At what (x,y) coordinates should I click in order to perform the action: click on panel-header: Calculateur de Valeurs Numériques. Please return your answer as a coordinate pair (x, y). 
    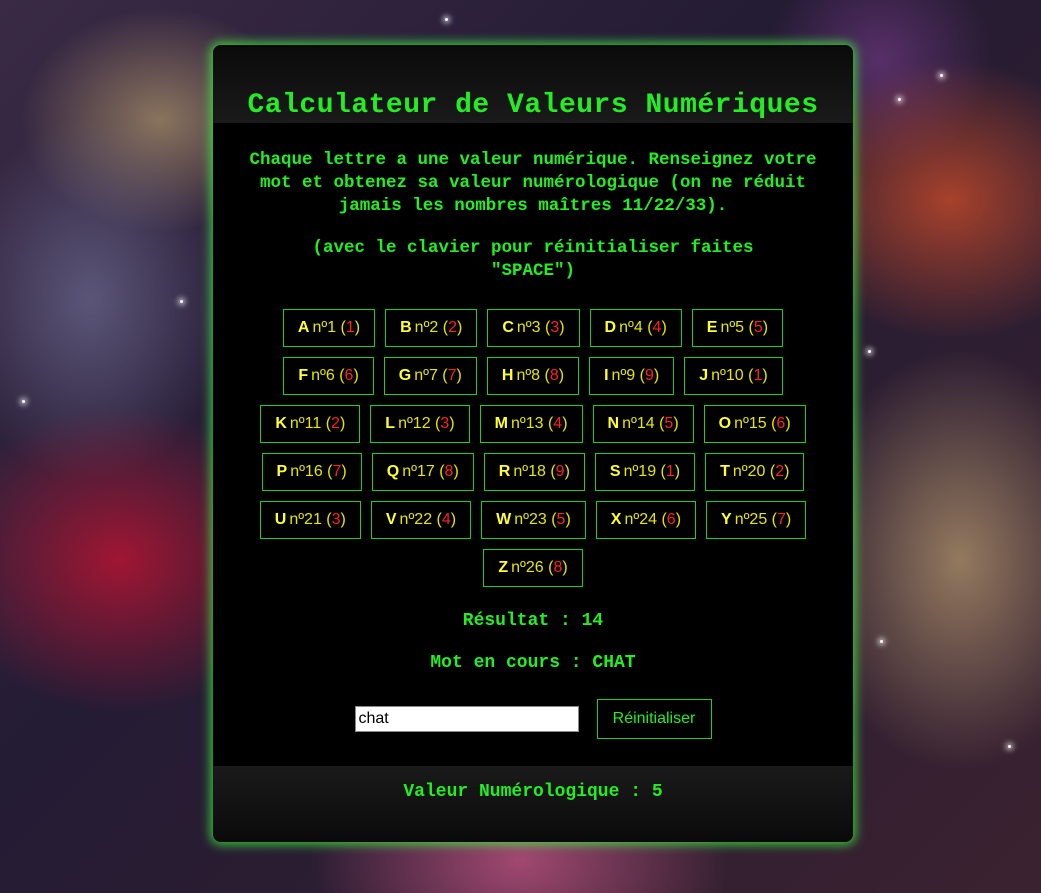
    Looking at the image, I should click on (533, 84).